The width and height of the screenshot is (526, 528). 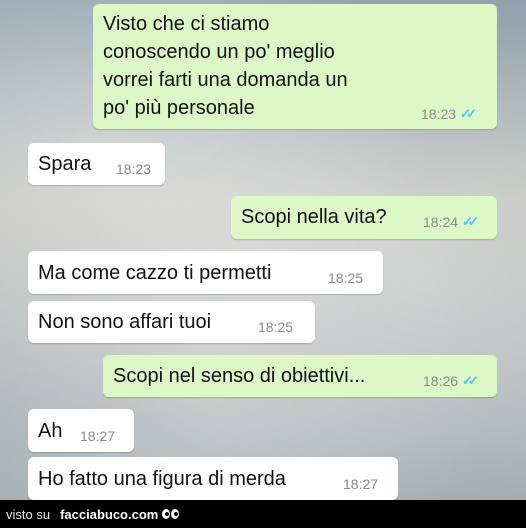 What do you see at coordinates (50, 431) in the screenshot?
I see `message-text: Ah` at bounding box center [50, 431].